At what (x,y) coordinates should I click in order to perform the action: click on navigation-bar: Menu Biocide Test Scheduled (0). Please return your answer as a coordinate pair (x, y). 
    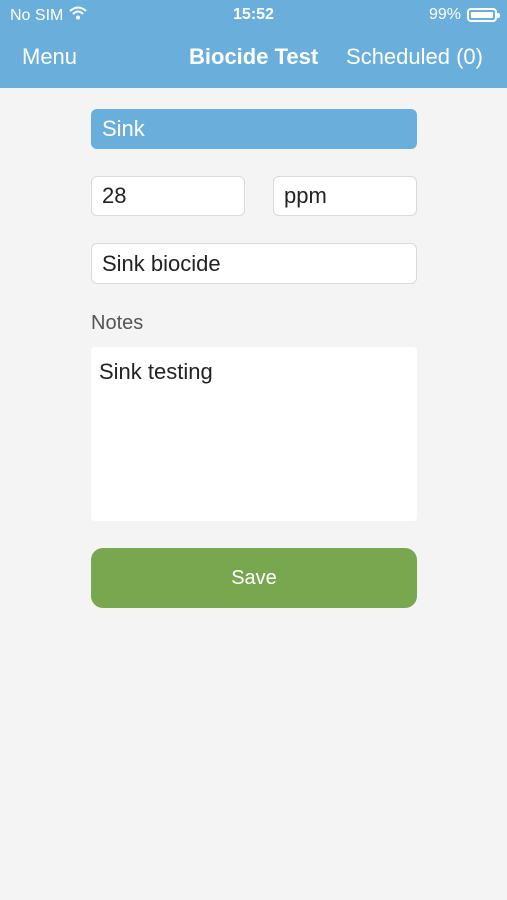
    Looking at the image, I should click on (253, 58).